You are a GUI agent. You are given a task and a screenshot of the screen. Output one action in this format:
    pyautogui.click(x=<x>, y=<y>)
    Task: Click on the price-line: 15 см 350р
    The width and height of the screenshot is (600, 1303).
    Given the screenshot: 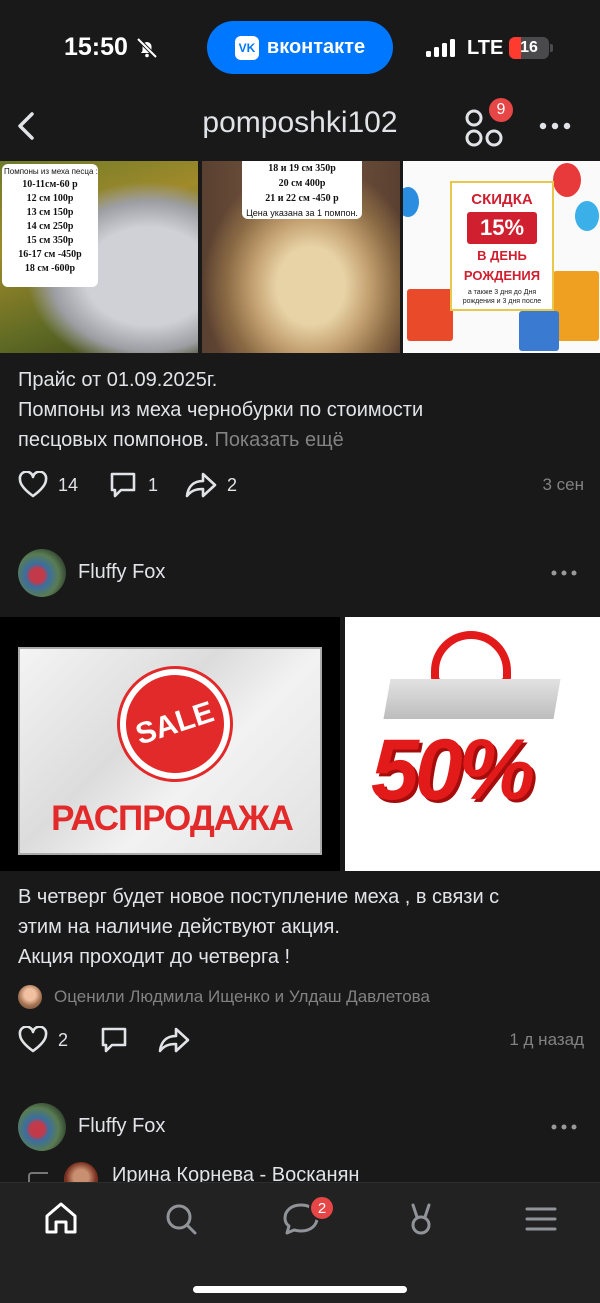 What is the action you would take?
    pyautogui.click(x=50, y=240)
    